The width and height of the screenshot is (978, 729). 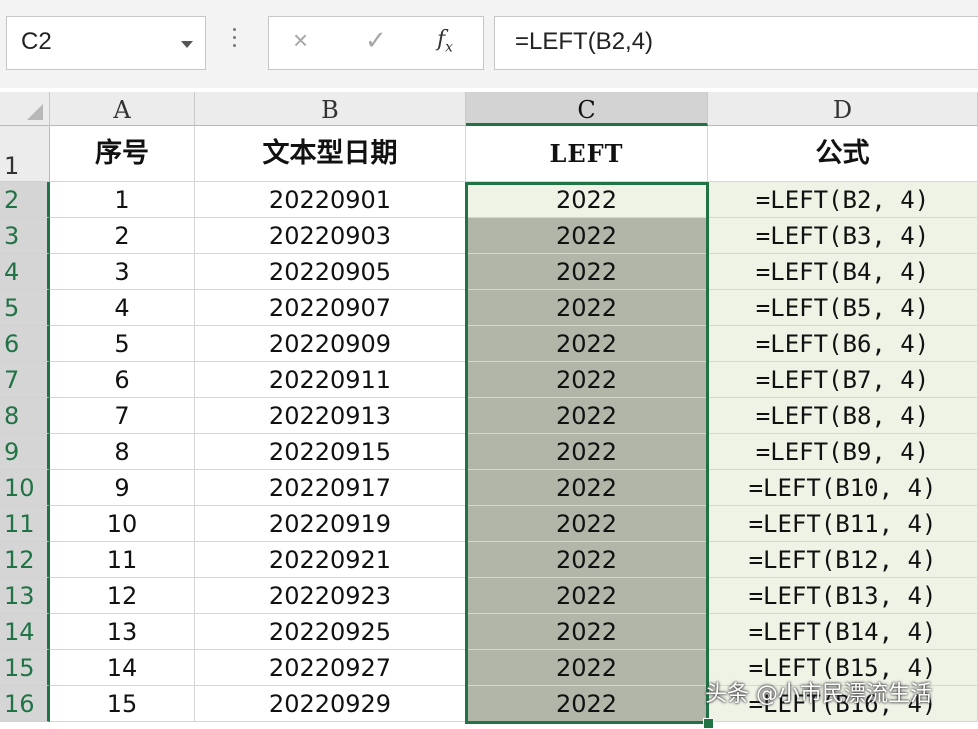 I want to click on table-cell: 8, so click(x=122, y=452).